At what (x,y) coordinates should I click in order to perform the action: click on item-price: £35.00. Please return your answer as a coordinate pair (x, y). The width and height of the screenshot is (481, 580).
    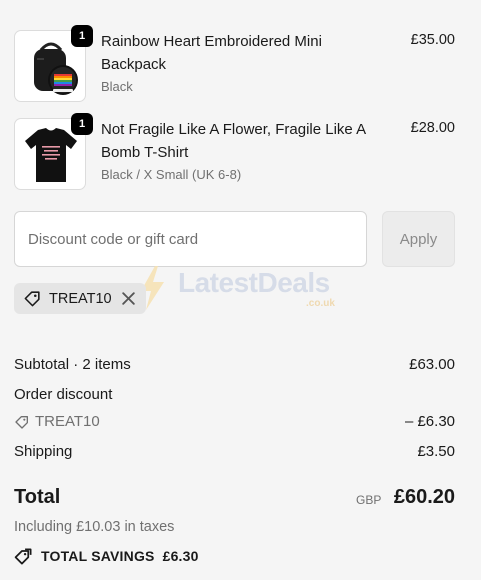
    Looking at the image, I should click on (432, 40).